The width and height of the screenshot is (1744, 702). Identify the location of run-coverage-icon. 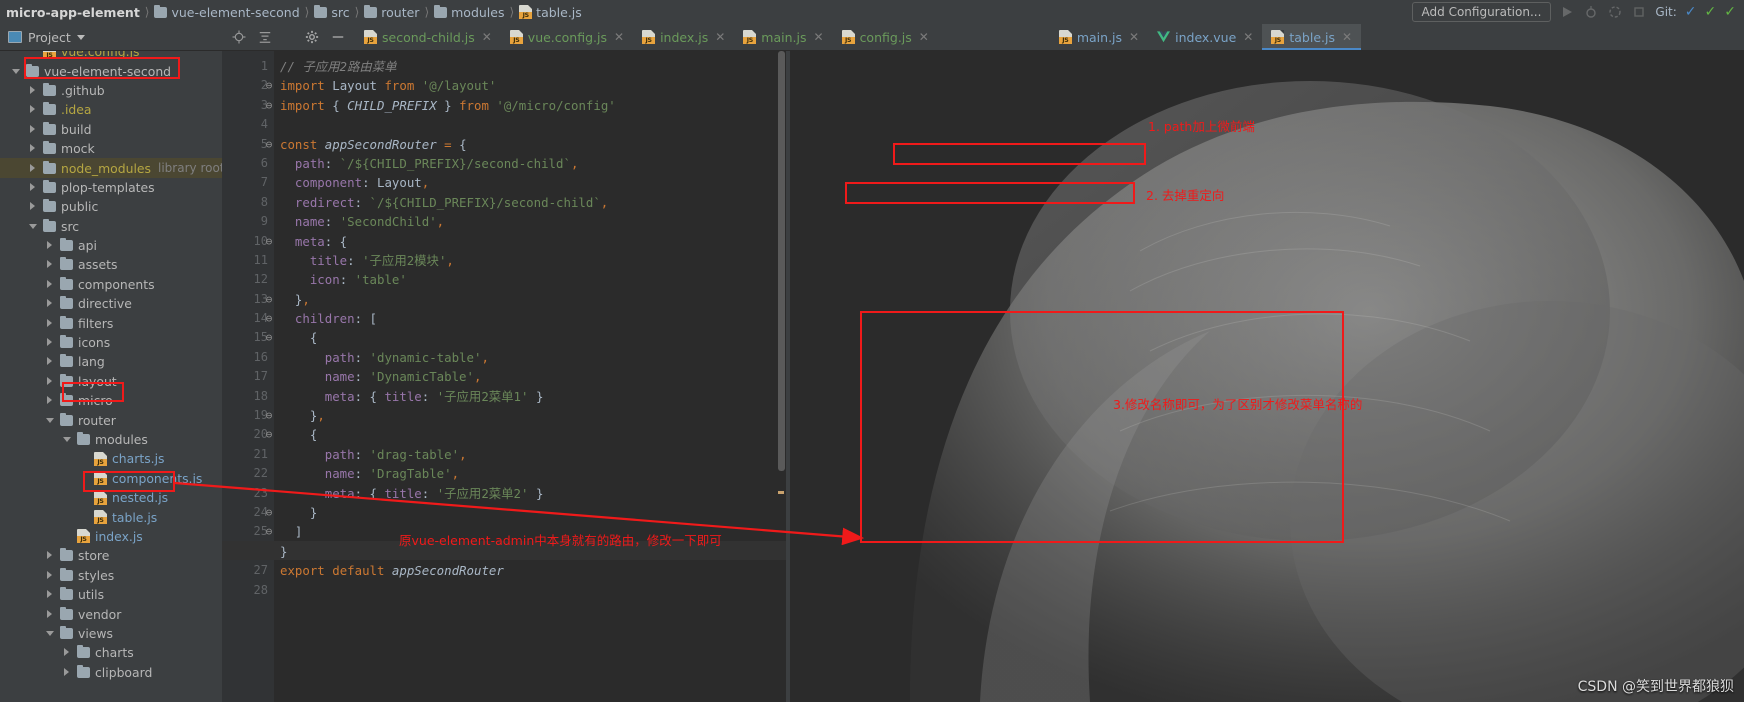
(1615, 12).